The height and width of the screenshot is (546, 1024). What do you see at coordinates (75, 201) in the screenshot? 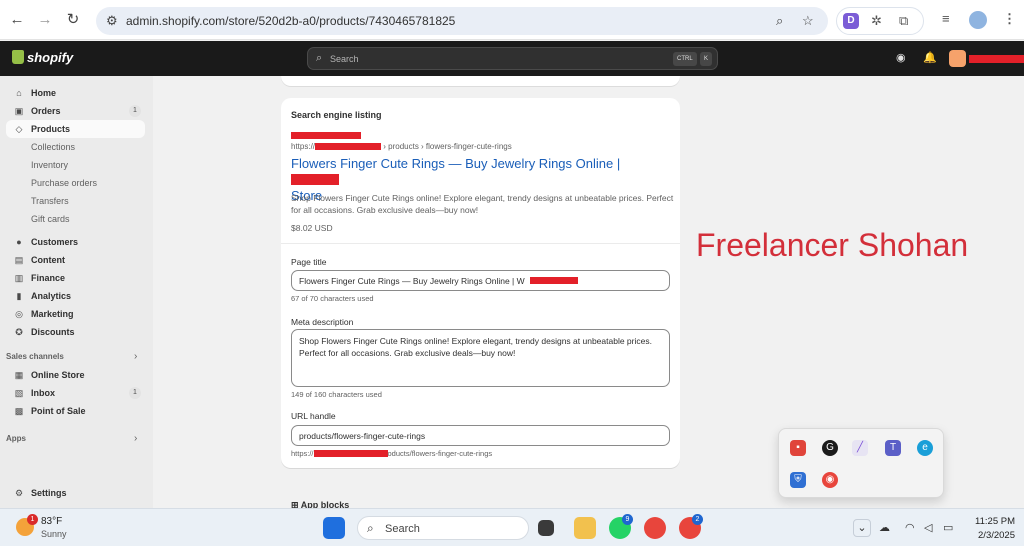
I see `sidebar-item-transfers: Transfers` at bounding box center [75, 201].